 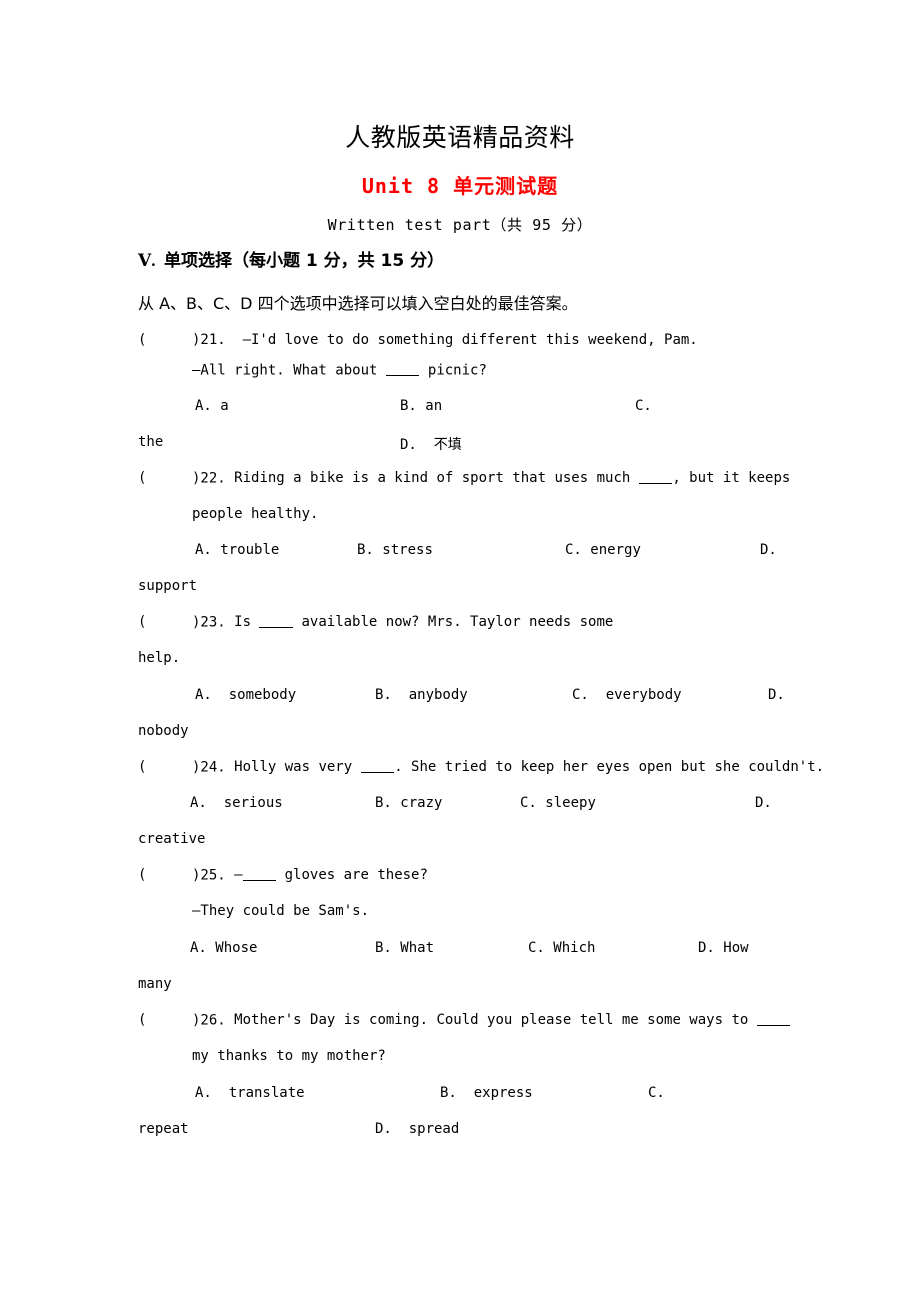 What do you see at coordinates (460, 186) in the screenshot?
I see `page-title: Unit 8 单元测试题` at bounding box center [460, 186].